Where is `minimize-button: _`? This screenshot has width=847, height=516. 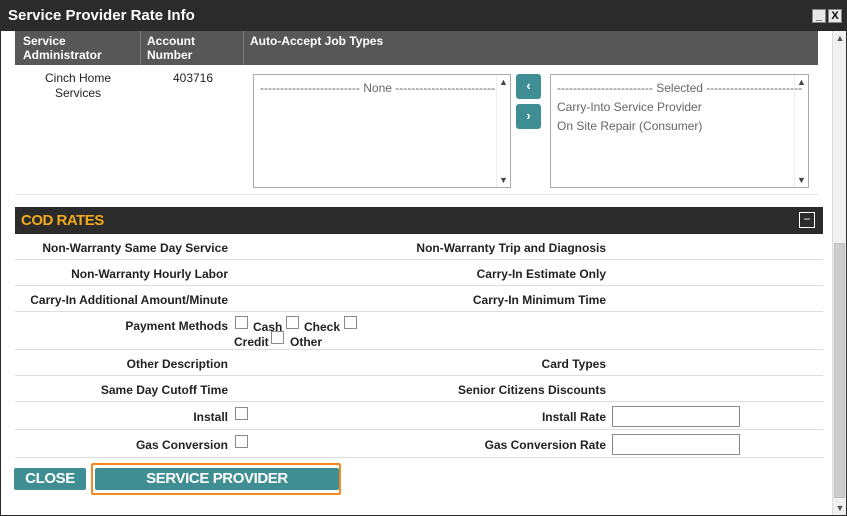
minimize-button: _ is located at coordinates (819, 16).